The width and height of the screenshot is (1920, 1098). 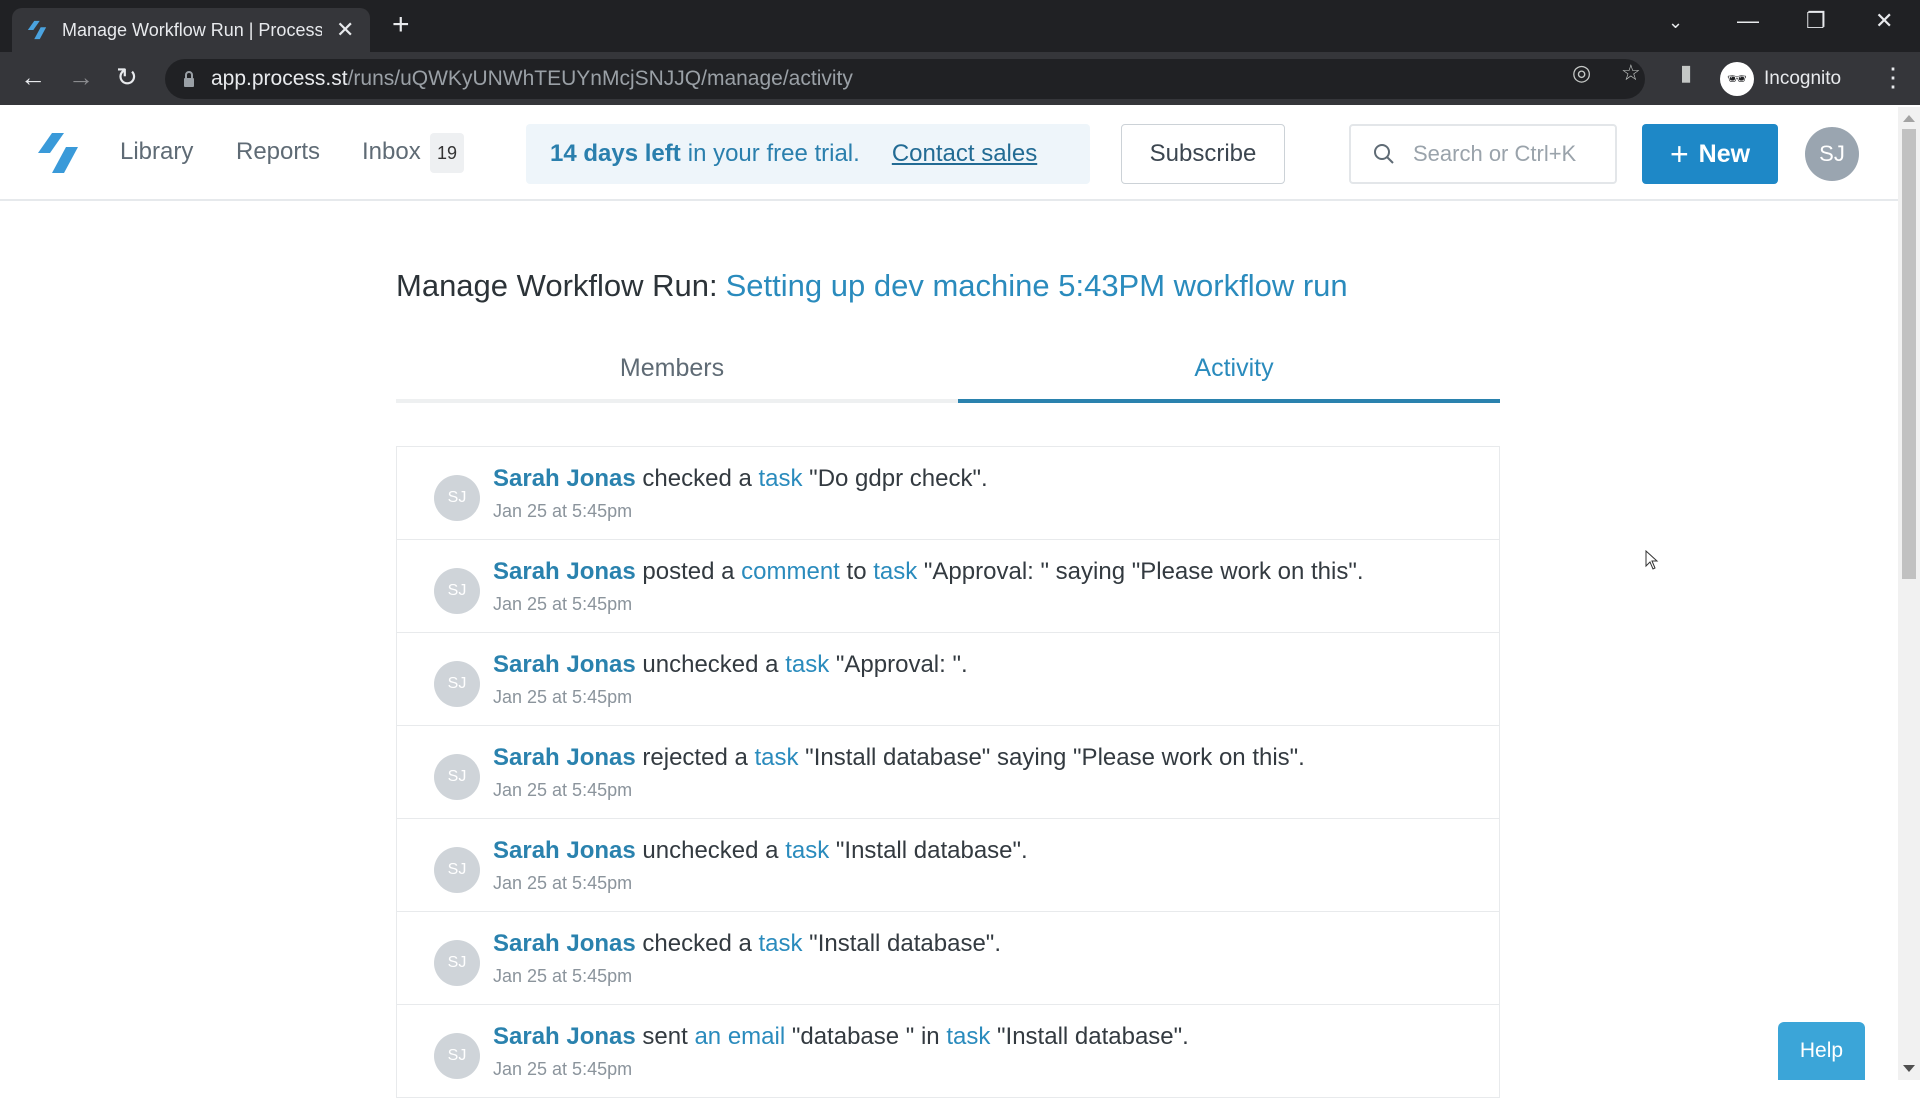 What do you see at coordinates (1884, 21) in the screenshot?
I see `window-close-icon: ✕` at bounding box center [1884, 21].